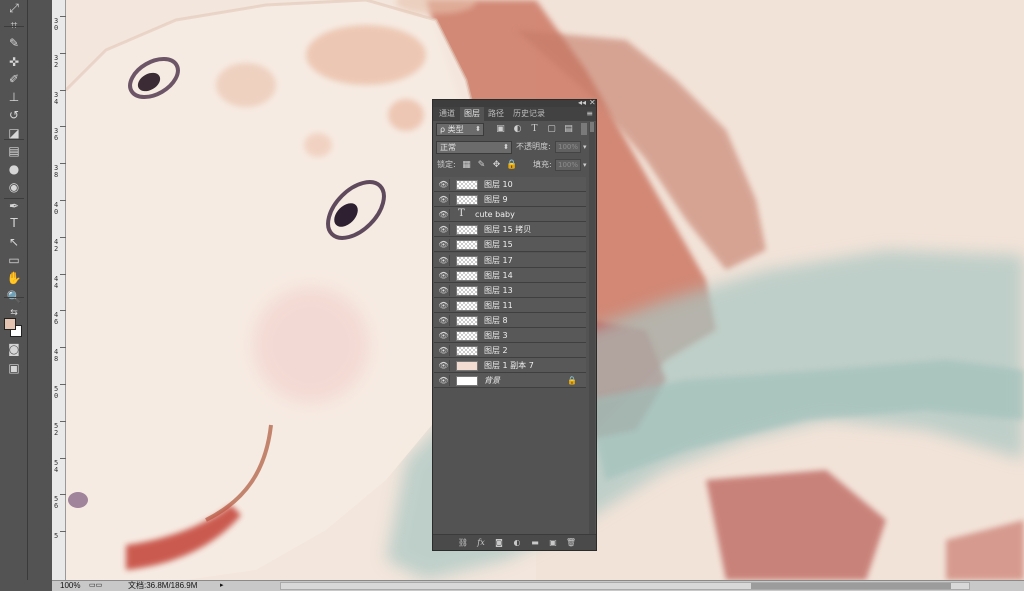 The image size is (1024, 591). Describe the element at coordinates (568, 129) in the screenshot. I see `filter-smart-object-icon: ▤` at that location.